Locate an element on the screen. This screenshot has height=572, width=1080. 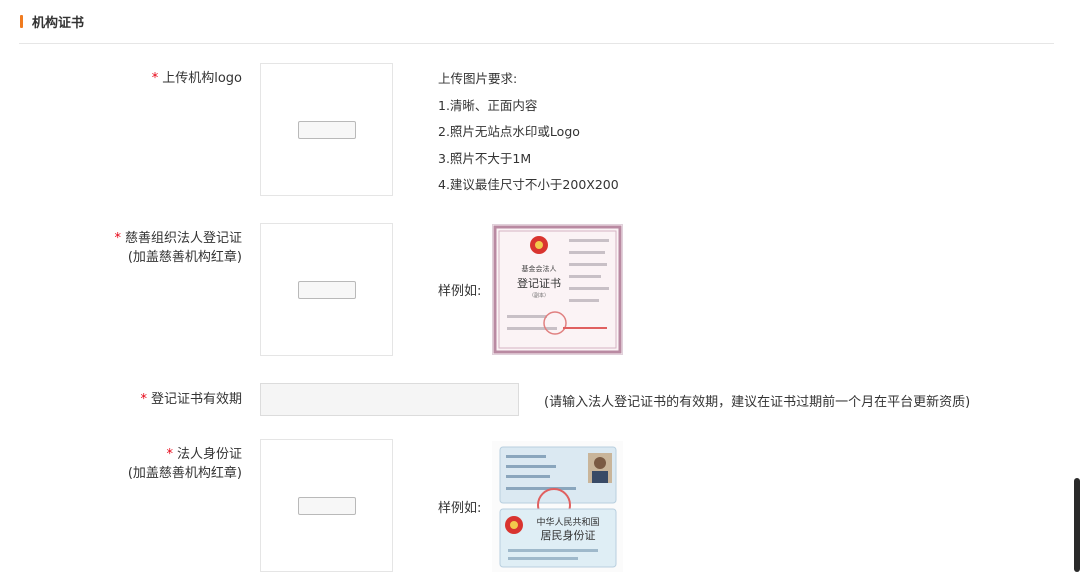
cert-validity-label-text: 登记证书有效期 is located at coordinates (196, 399).